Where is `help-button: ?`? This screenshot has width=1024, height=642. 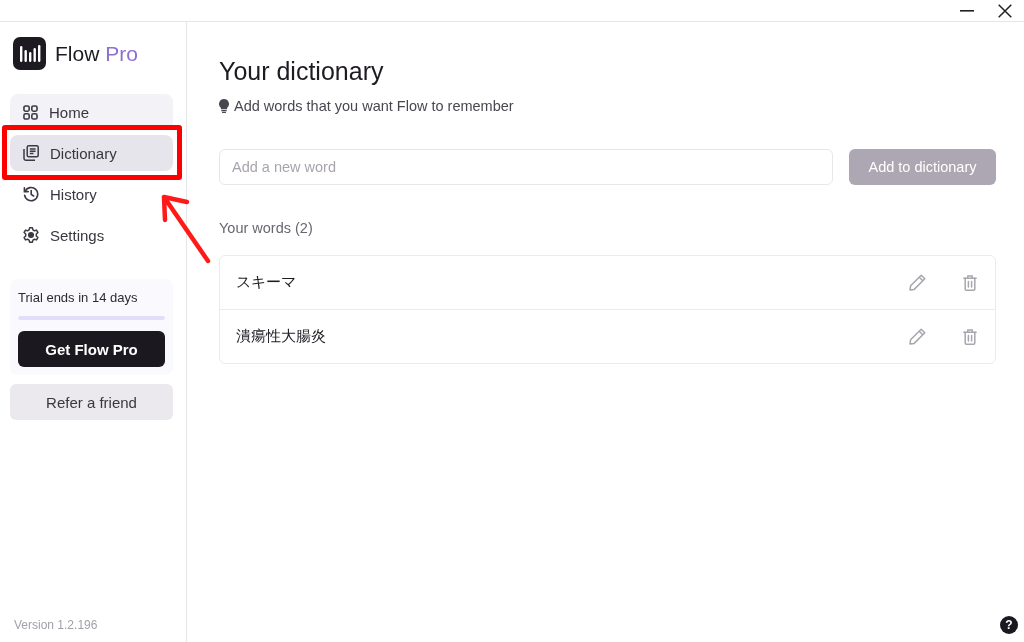
help-button: ? is located at coordinates (1009, 625).